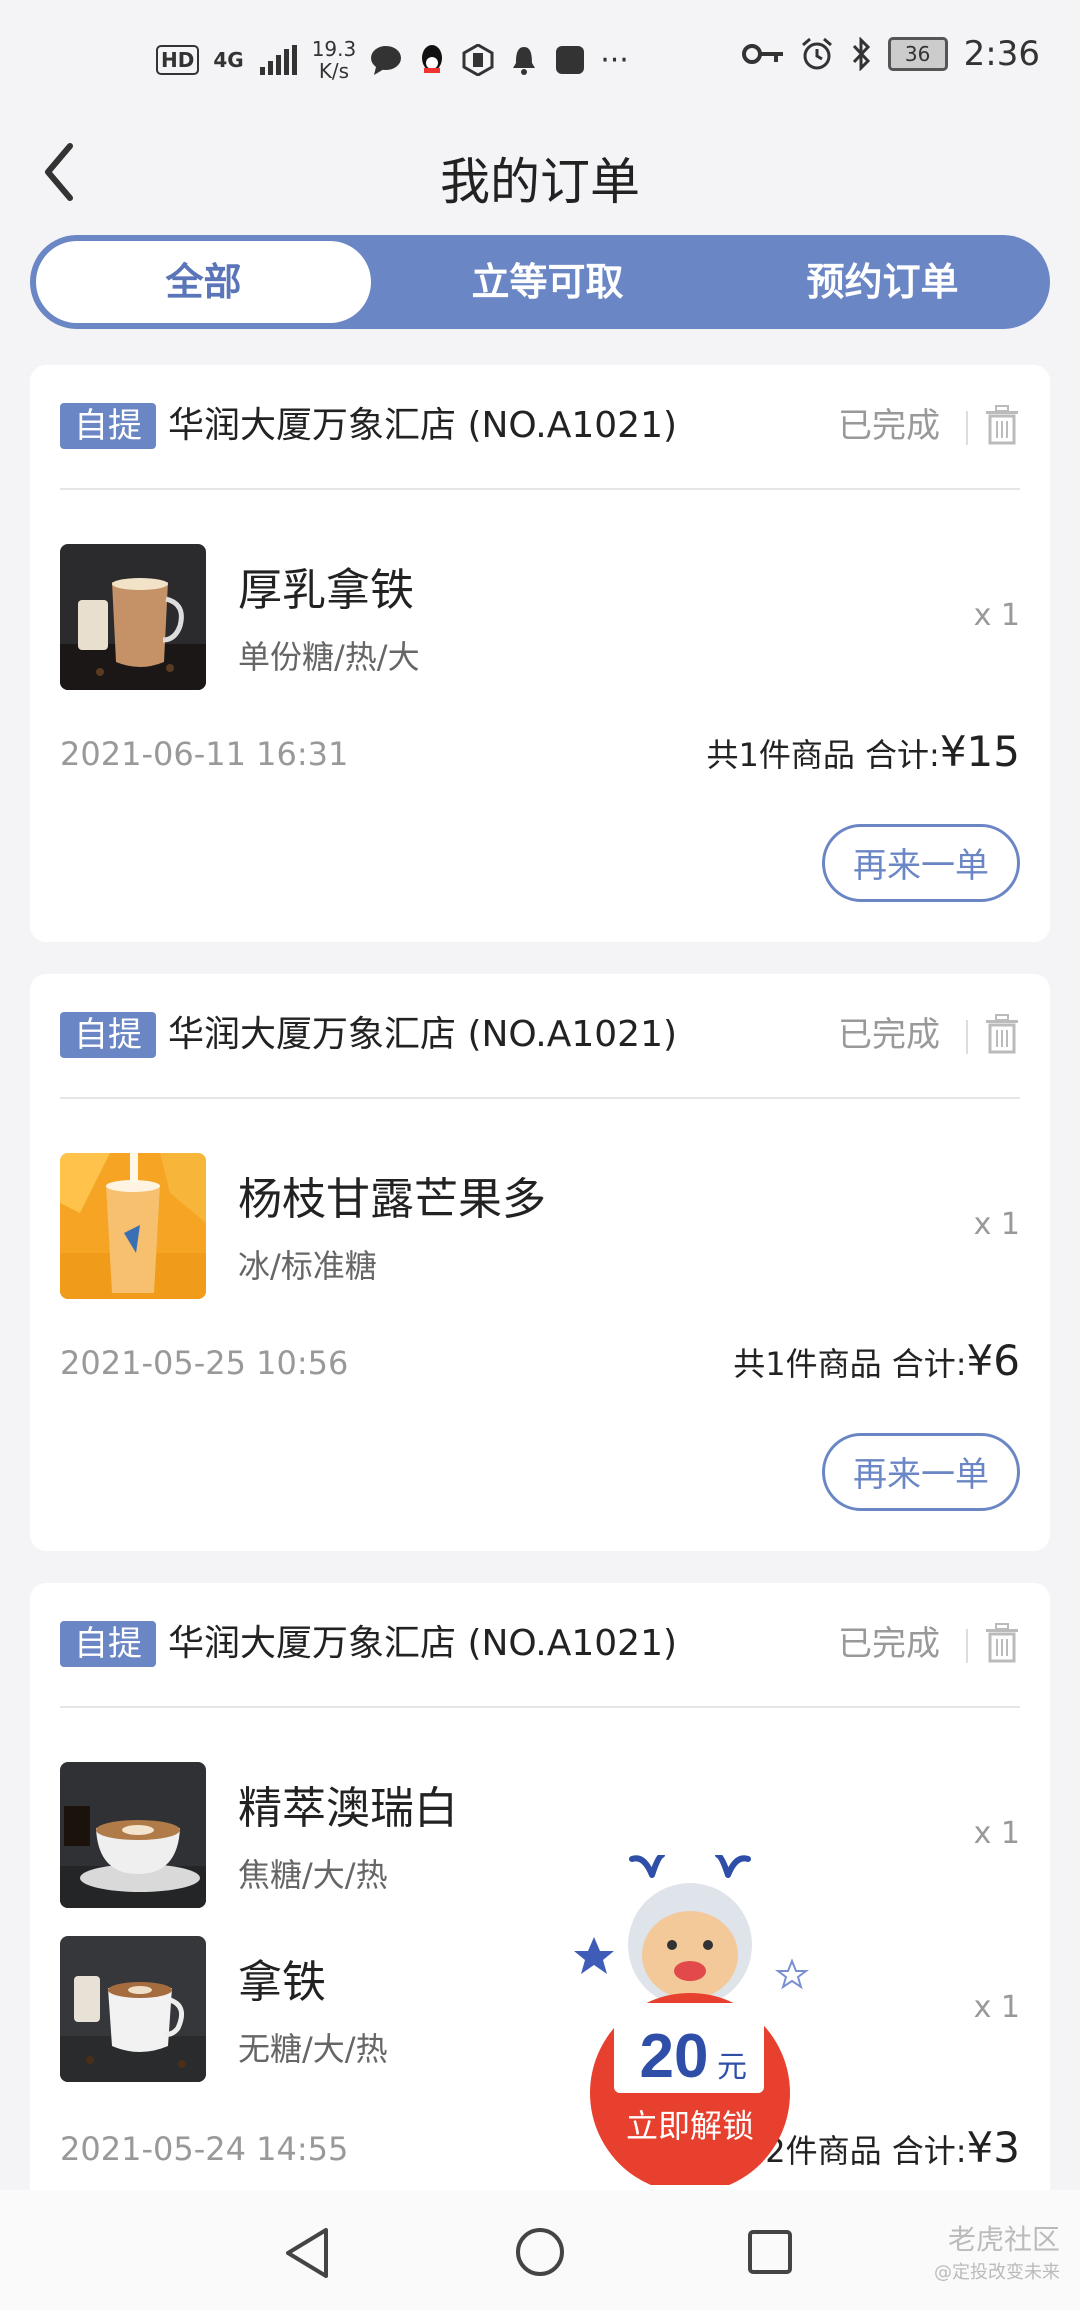 The width and height of the screenshot is (1080, 2310). I want to click on order-date: 2021-05-24 14:55, so click(204, 2149).